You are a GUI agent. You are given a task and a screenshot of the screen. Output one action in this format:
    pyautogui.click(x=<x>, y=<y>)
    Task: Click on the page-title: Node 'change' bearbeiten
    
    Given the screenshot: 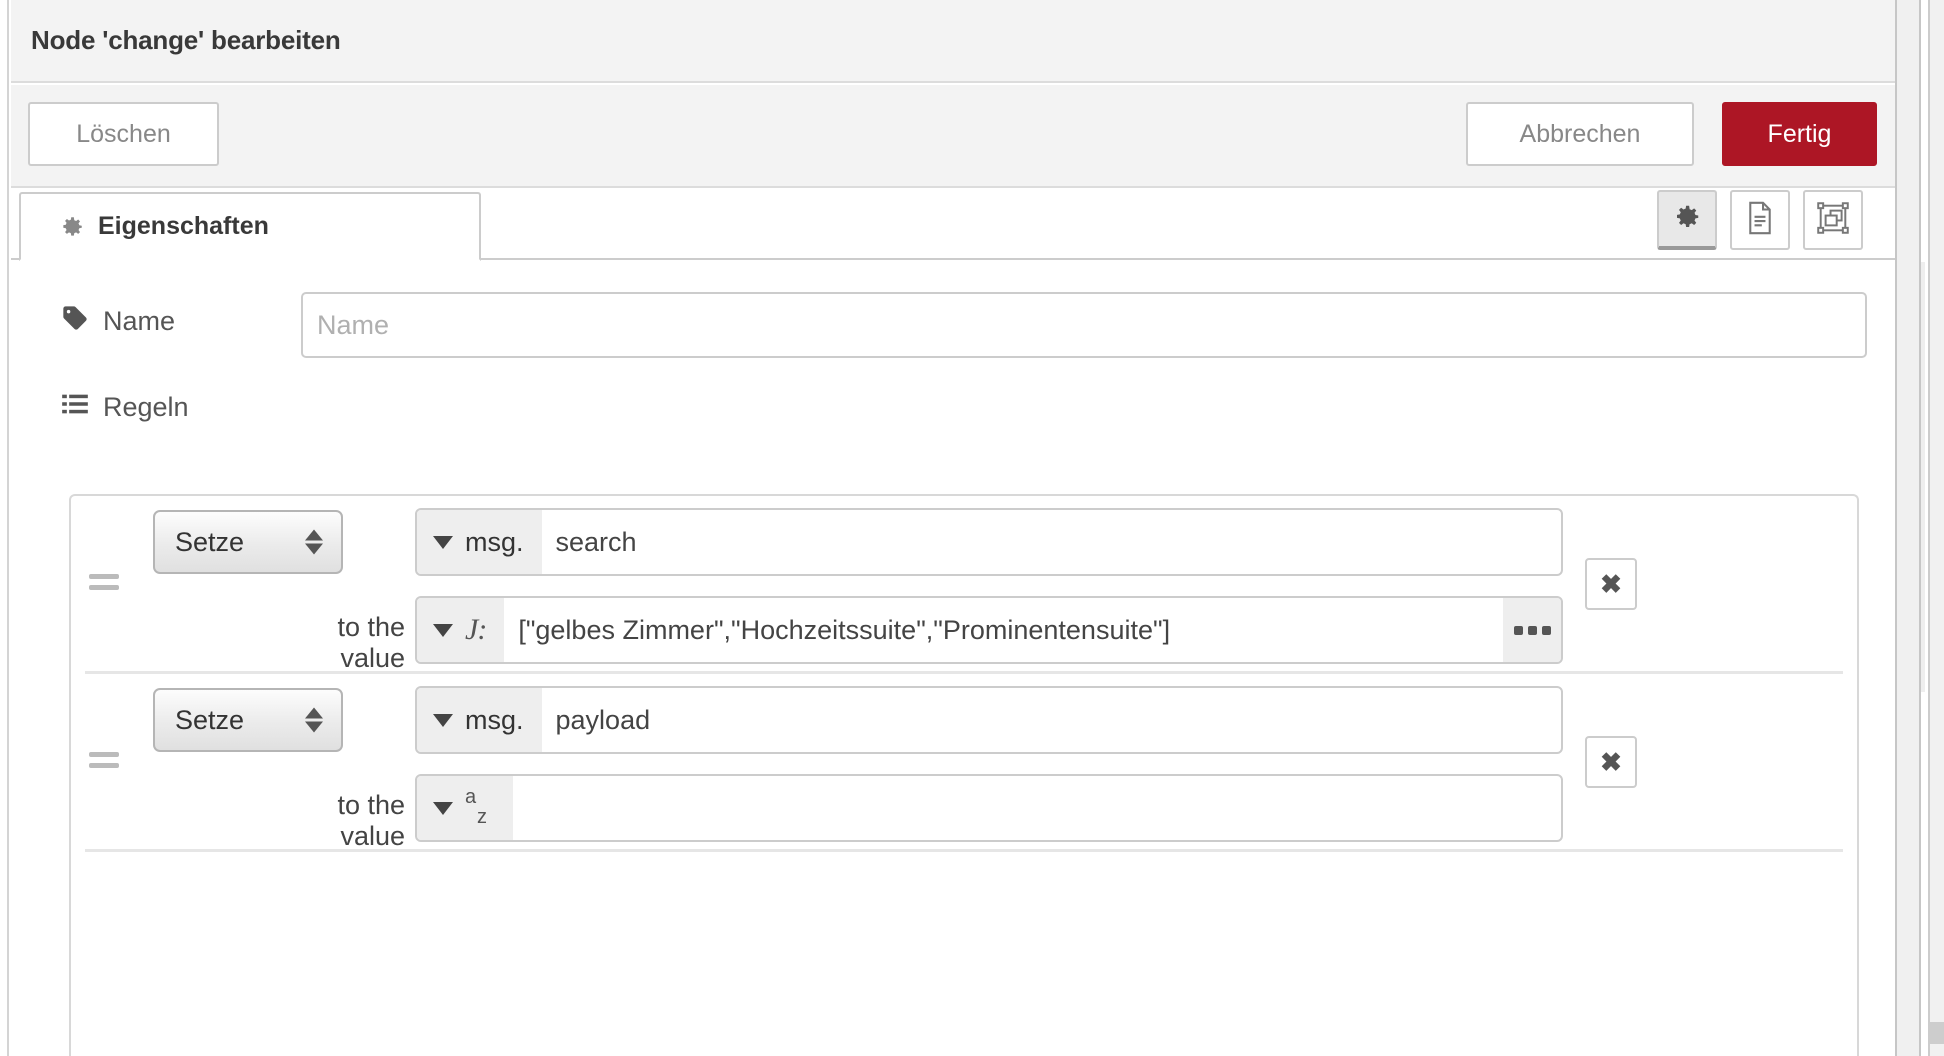 What is the action you would take?
    pyautogui.click(x=186, y=40)
    